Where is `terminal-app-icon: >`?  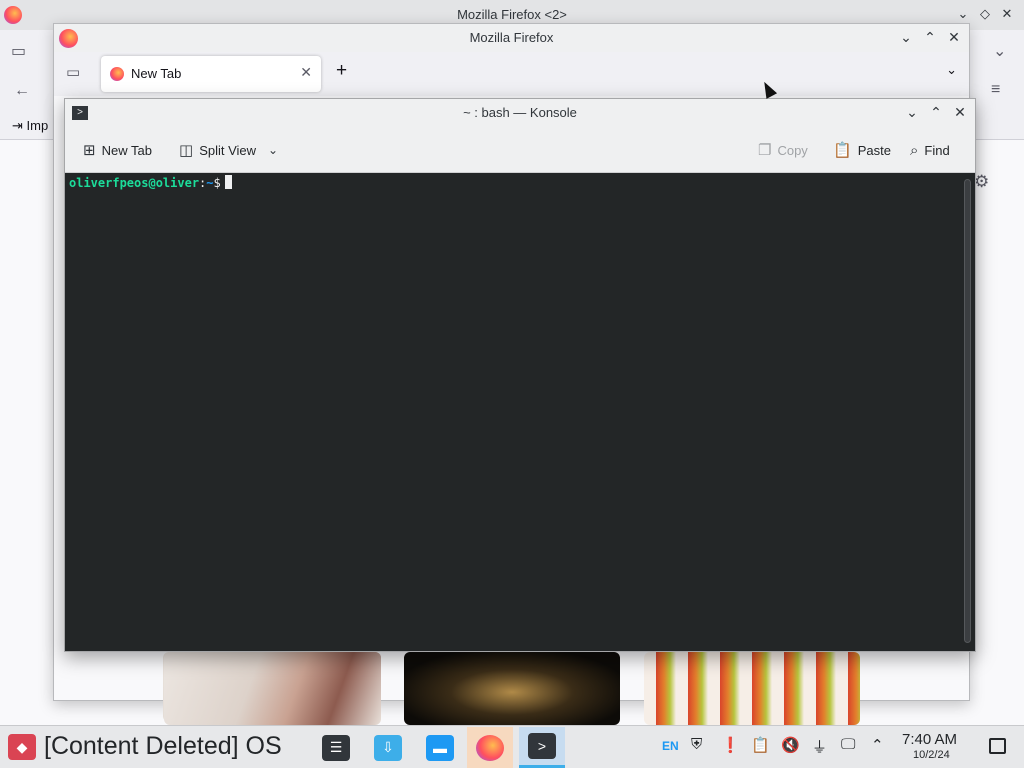
terminal-app-icon: > is located at coordinates (80, 113).